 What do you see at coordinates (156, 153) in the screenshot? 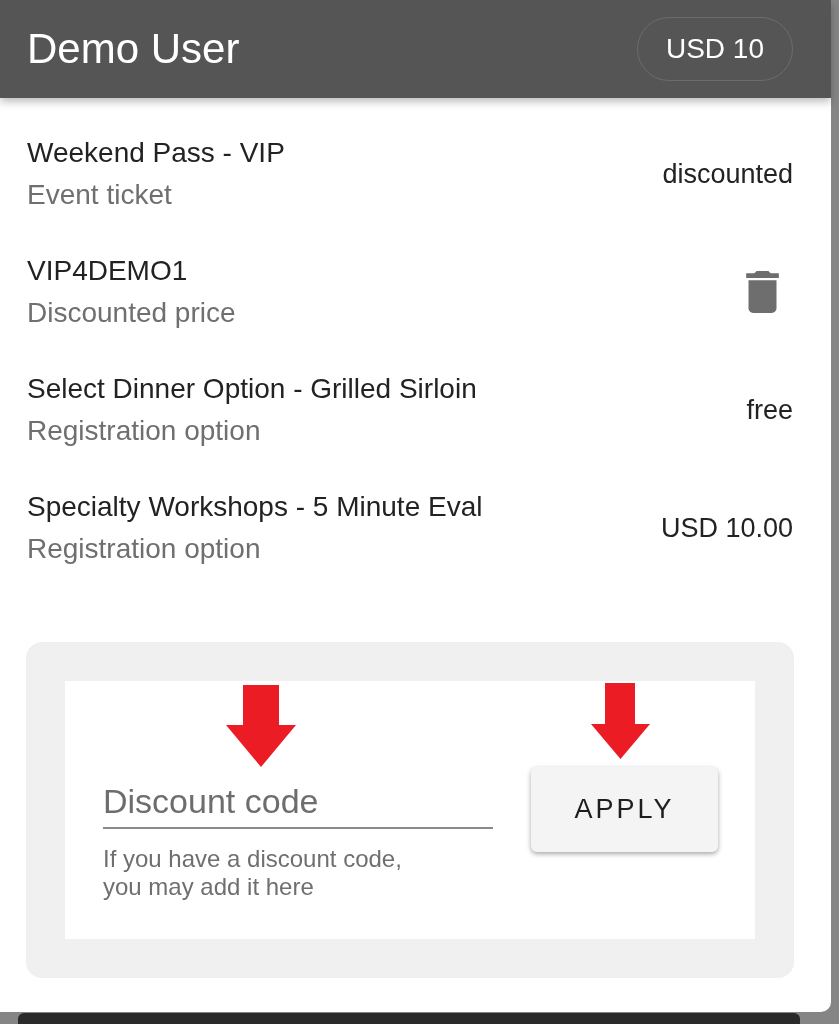
I see `item-title: Weekend Pass - VIP` at bounding box center [156, 153].